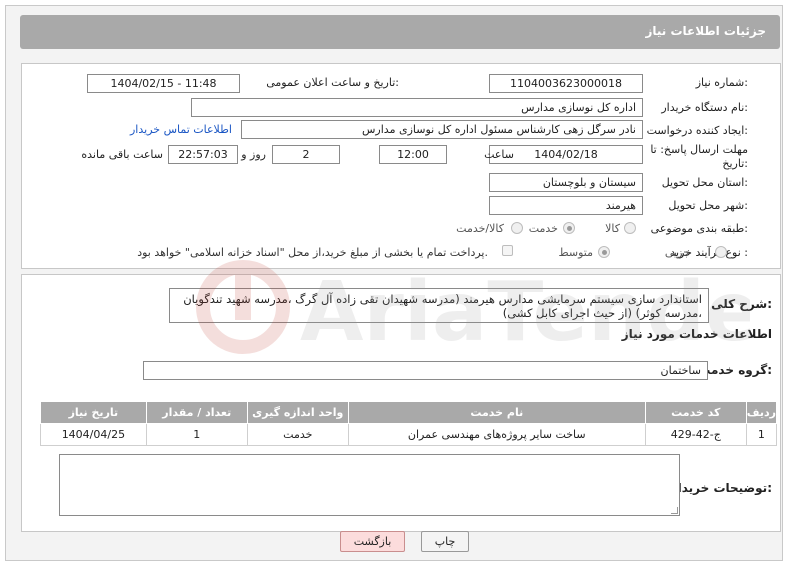 The image size is (788, 566). What do you see at coordinates (369, 485) in the screenshot?
I see `buyer-notes-textarea` at bounding box center [369, 485].